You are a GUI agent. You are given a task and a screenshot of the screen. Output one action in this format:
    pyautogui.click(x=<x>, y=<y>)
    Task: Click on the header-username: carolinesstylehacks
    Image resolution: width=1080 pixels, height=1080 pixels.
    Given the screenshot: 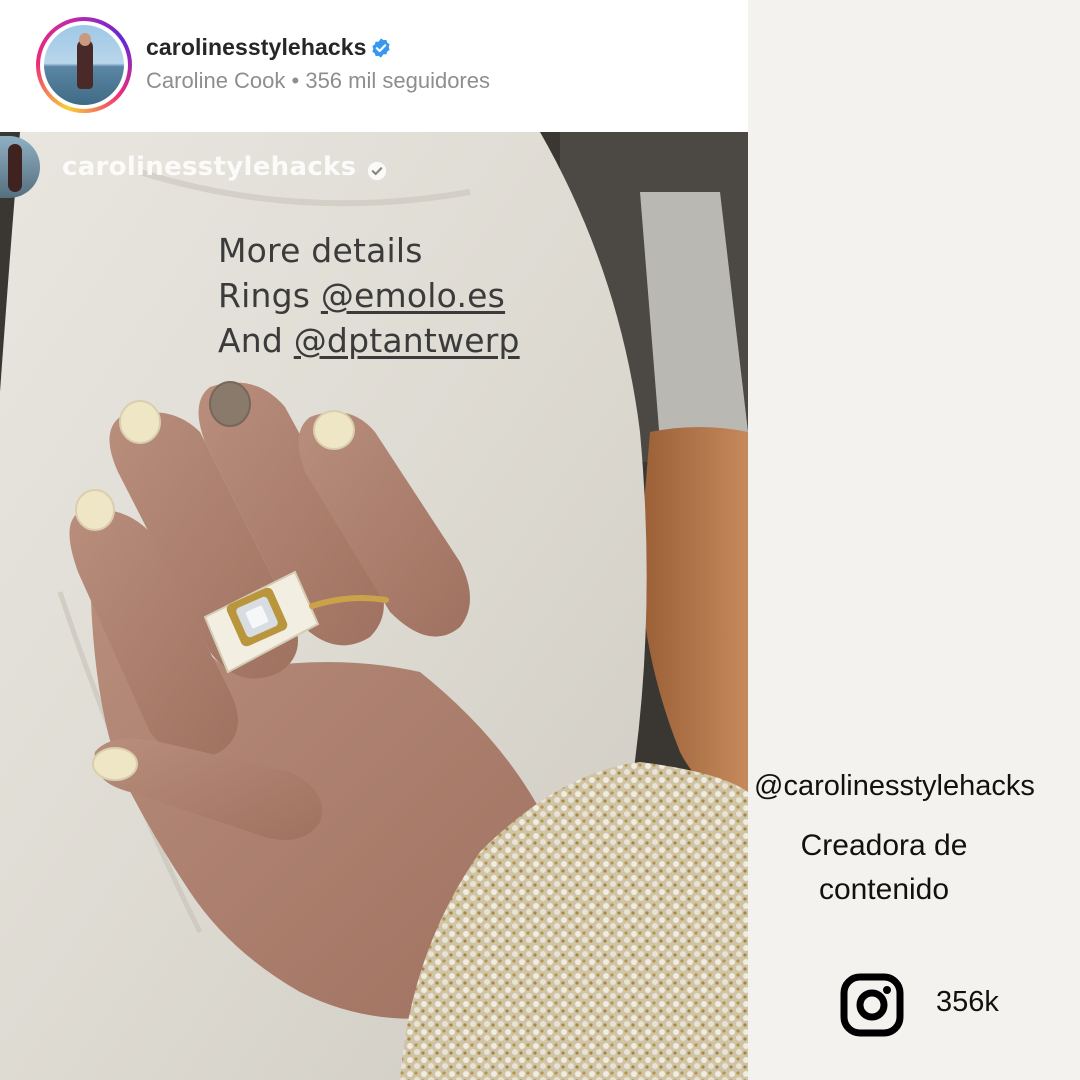 What is the action you would take?
    pyautogui.click(x=256, y=47)
    